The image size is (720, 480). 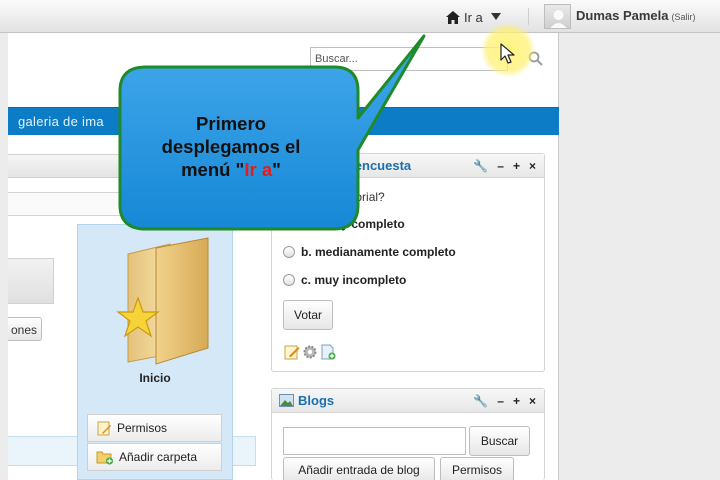 I want to click on callout-line: desplegamos el, so click(x=231, y=146).